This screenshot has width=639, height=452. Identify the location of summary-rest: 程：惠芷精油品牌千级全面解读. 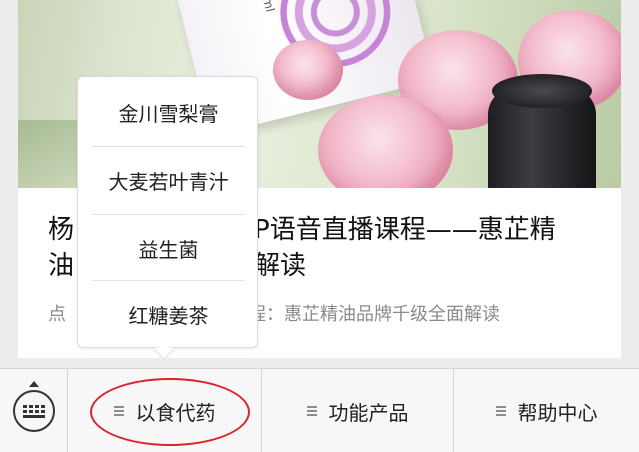
(374, 314).